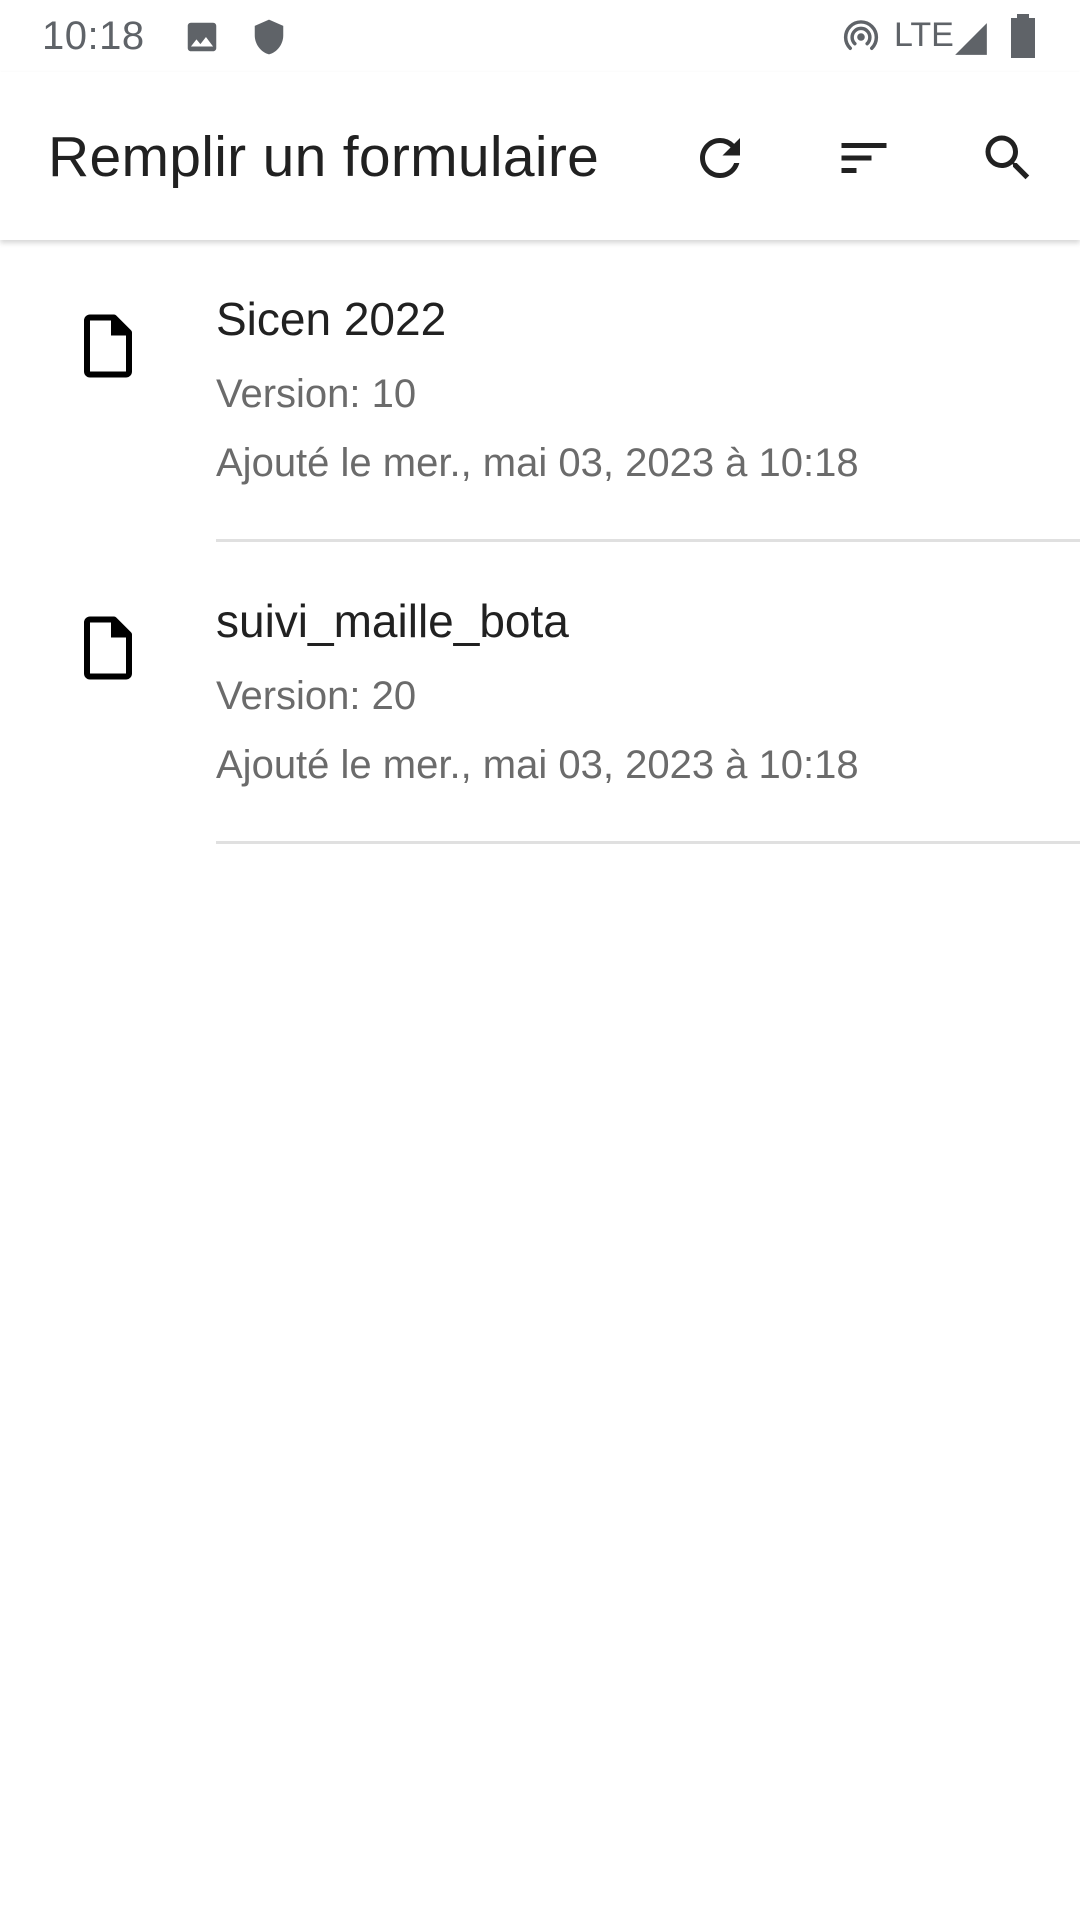  I want to click on form-name: Sicen 2022, so click(331, 319).